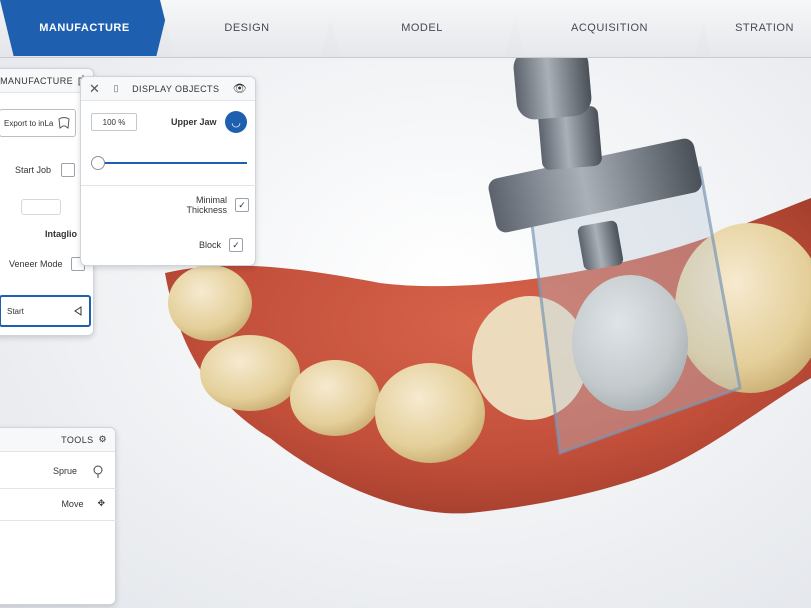  I want to click on start-job-row: Start Job, so click(45, 170).